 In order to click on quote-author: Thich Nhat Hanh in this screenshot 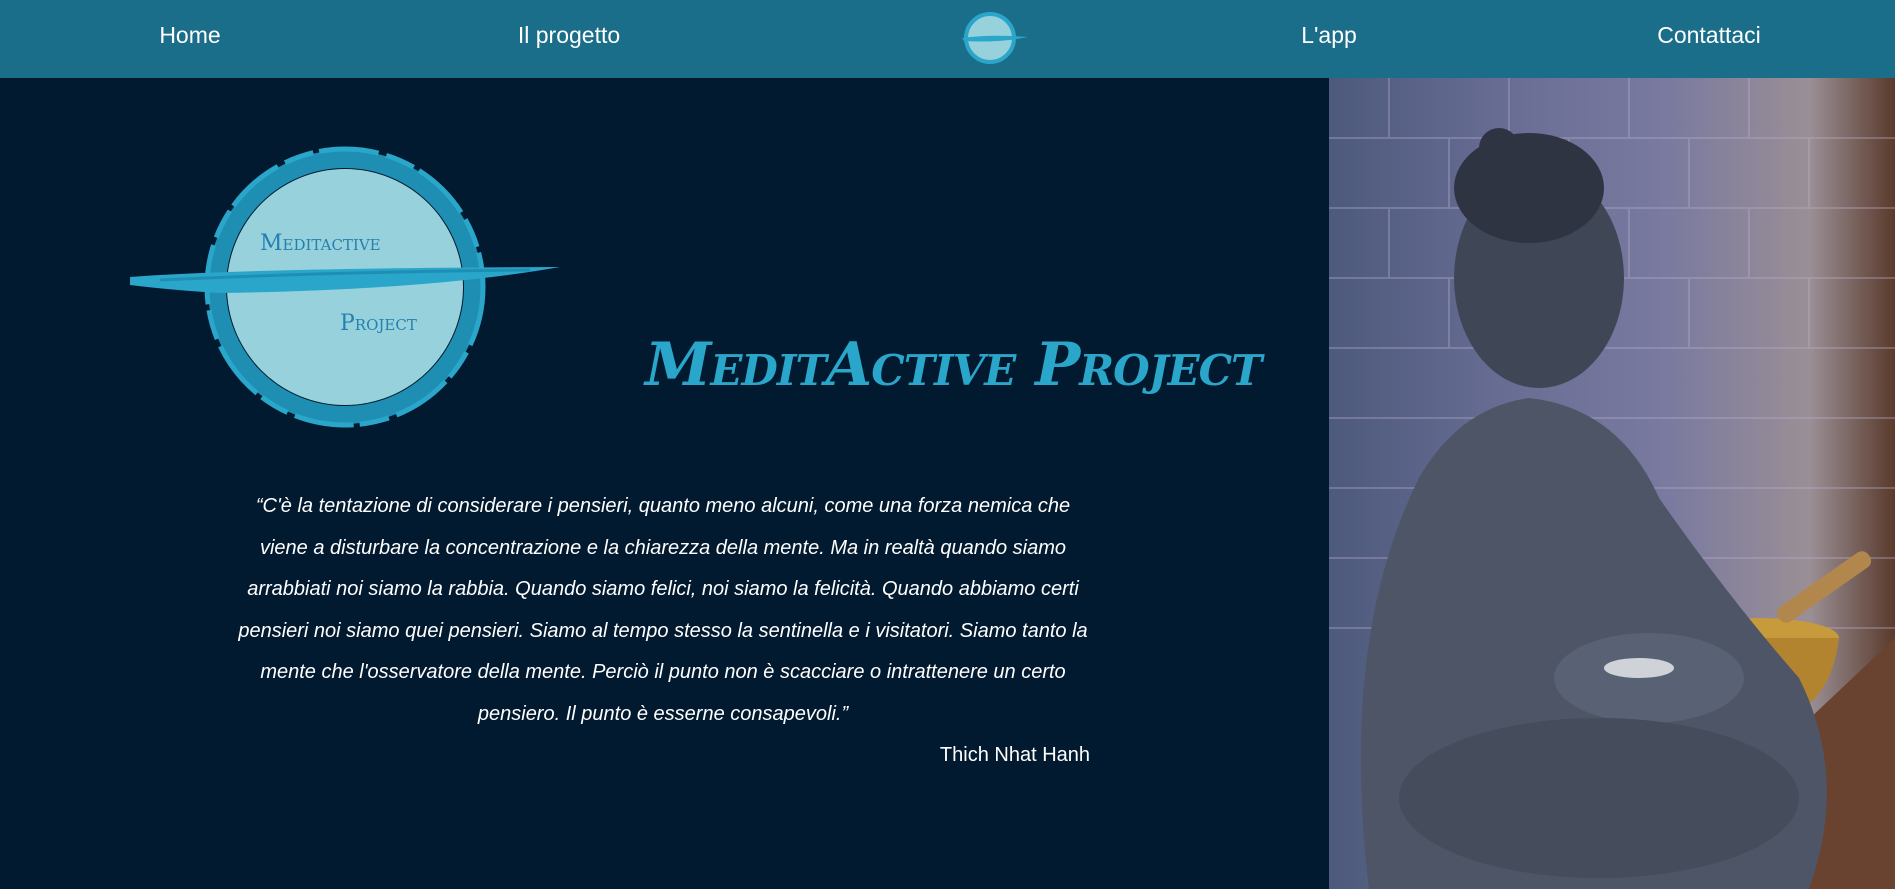, I will do `click(1014, 755)`.